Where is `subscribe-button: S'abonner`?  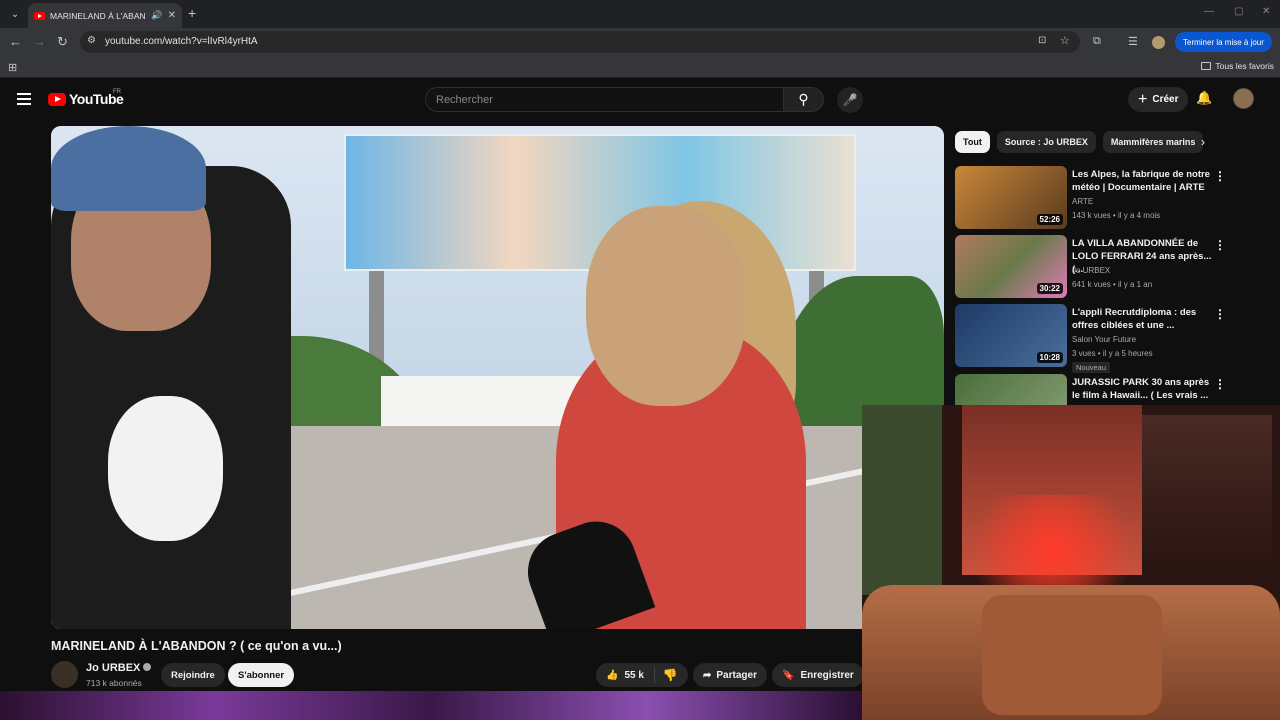 subscribe-button: S'abonner is located at coordinates (261, 675).